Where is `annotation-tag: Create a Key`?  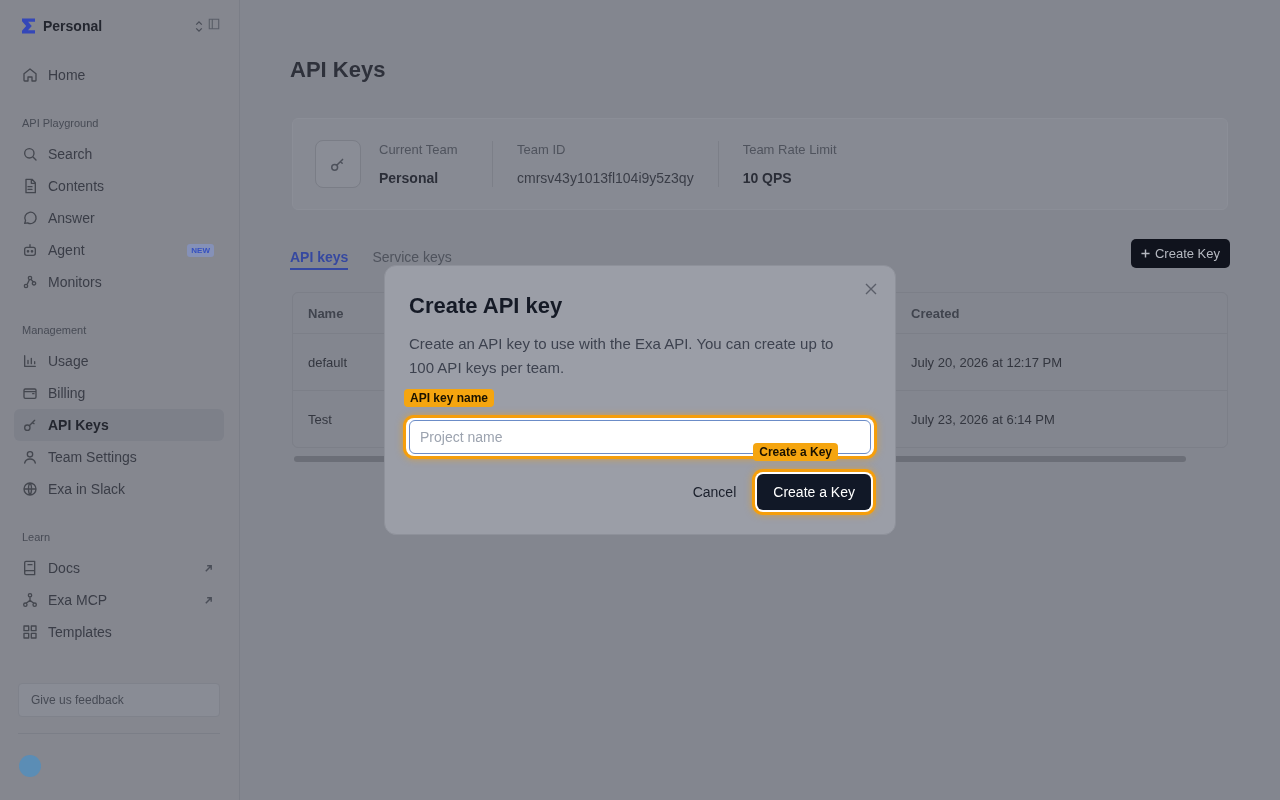 annotation-tag: Create a Key is located at coordinates (795, 452).